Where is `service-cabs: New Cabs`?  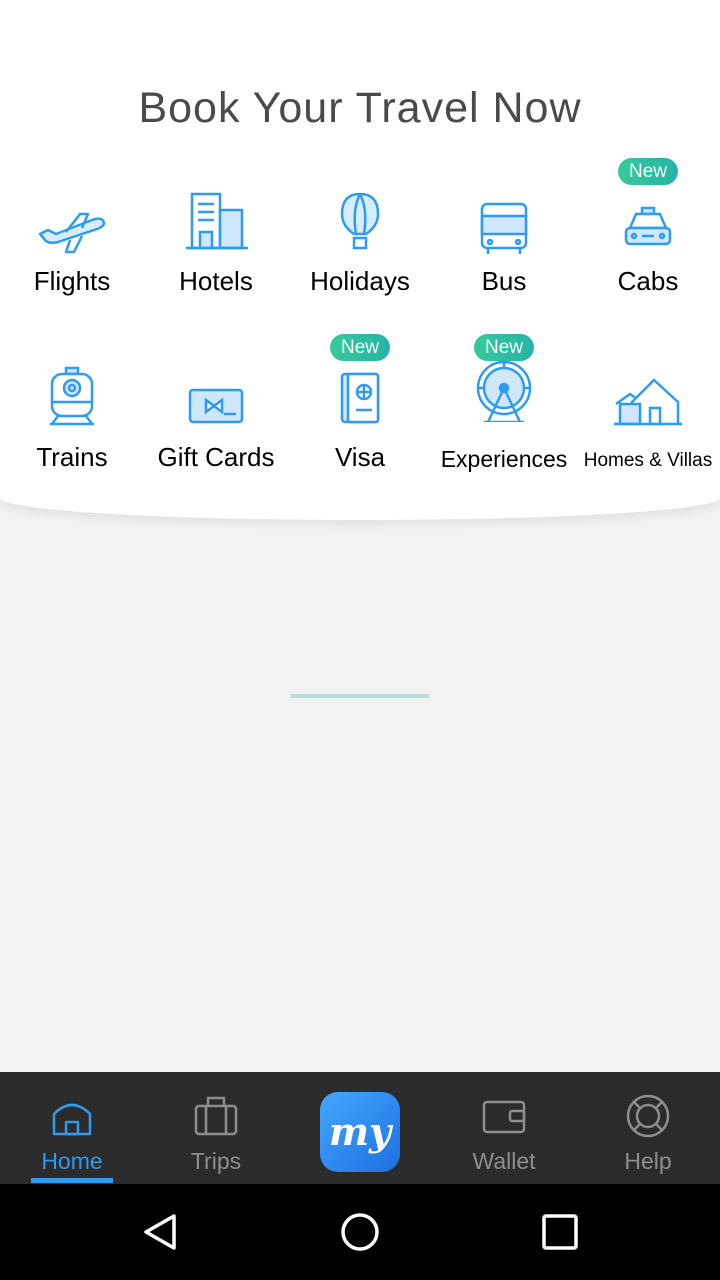 service-cabs: New Cabs is located at coordinates (648, 239).